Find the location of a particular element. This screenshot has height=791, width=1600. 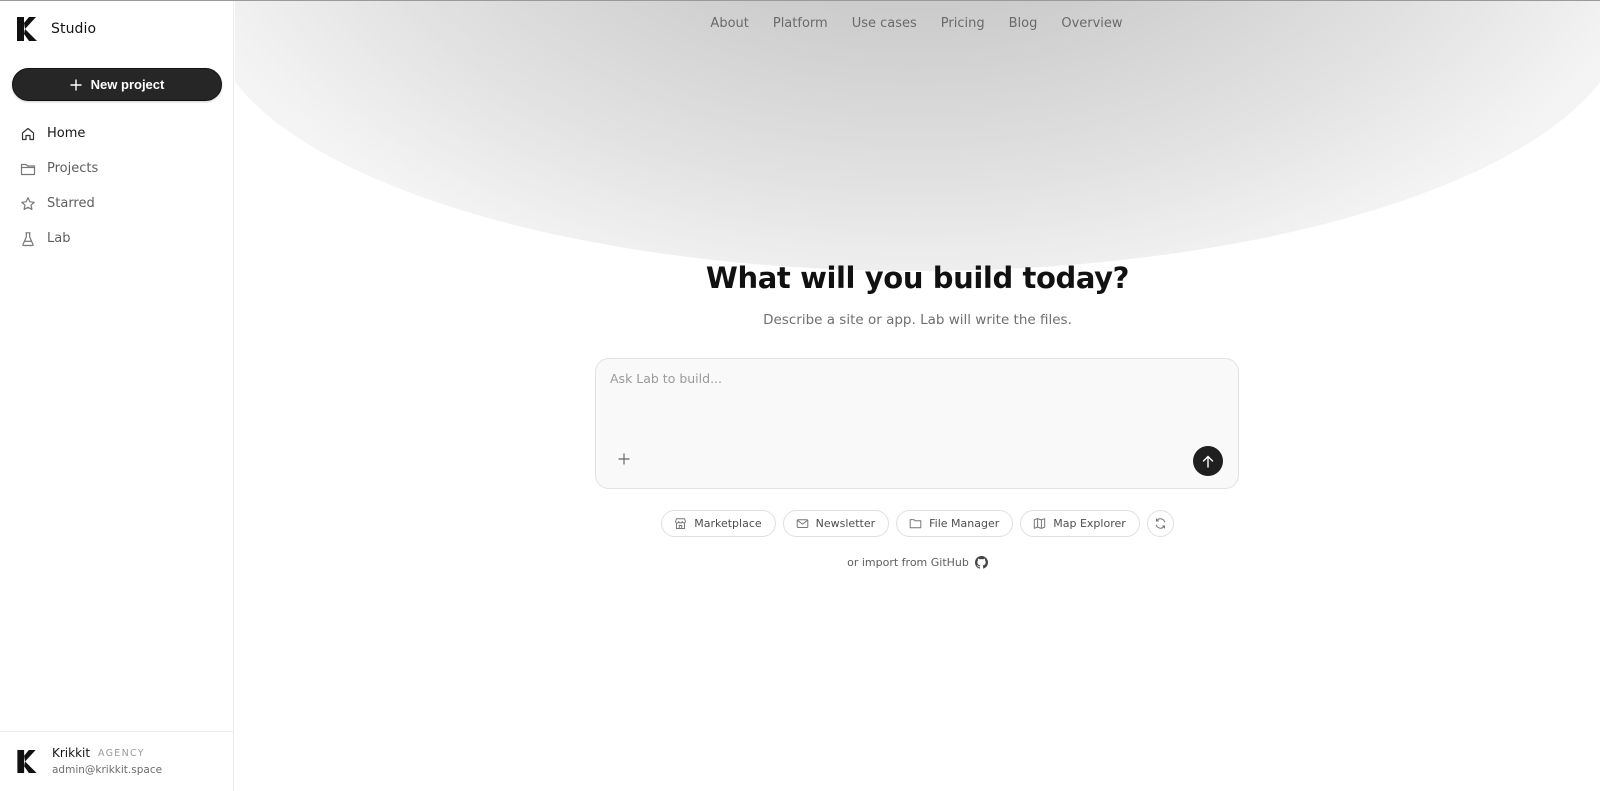

suggestion-label: Marketplace is located at coordinates (728, 523).